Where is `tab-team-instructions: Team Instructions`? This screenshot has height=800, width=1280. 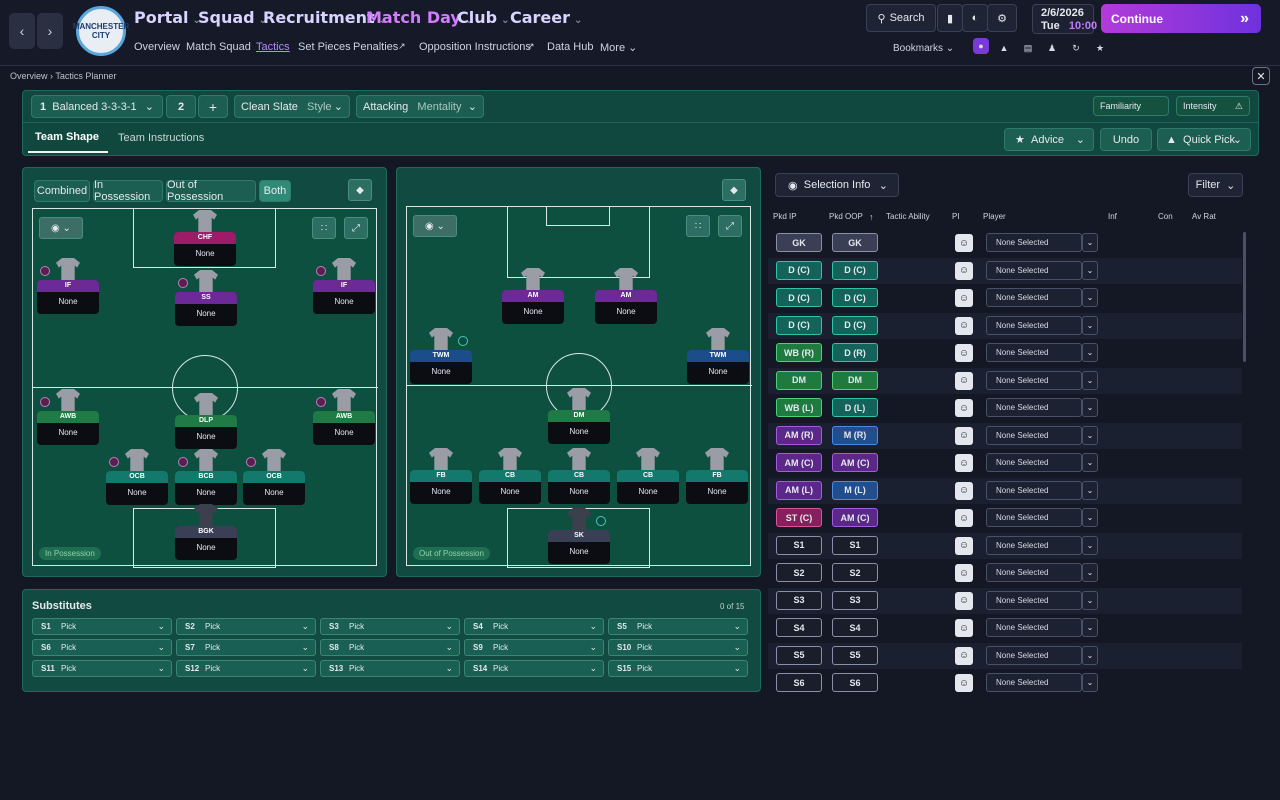
tab-team-instructions: Team Instructions is located at coordinates (161, 138).